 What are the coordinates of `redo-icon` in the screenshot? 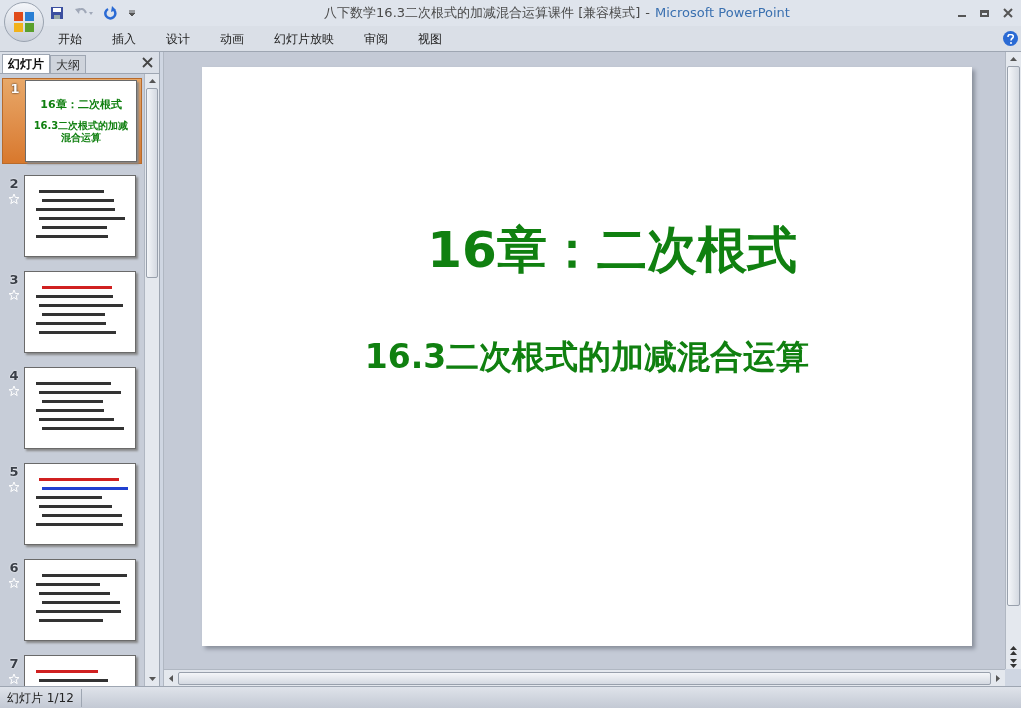 It's located at (111, 13).